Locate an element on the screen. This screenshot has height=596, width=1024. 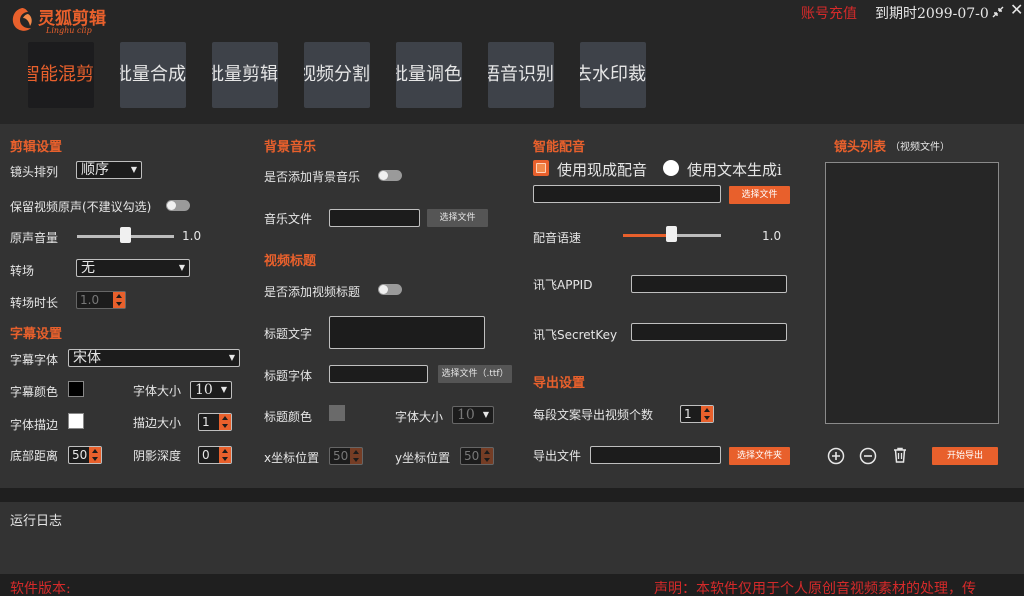
run-log-title: 运行日志 is located at coordinates (36, 521).